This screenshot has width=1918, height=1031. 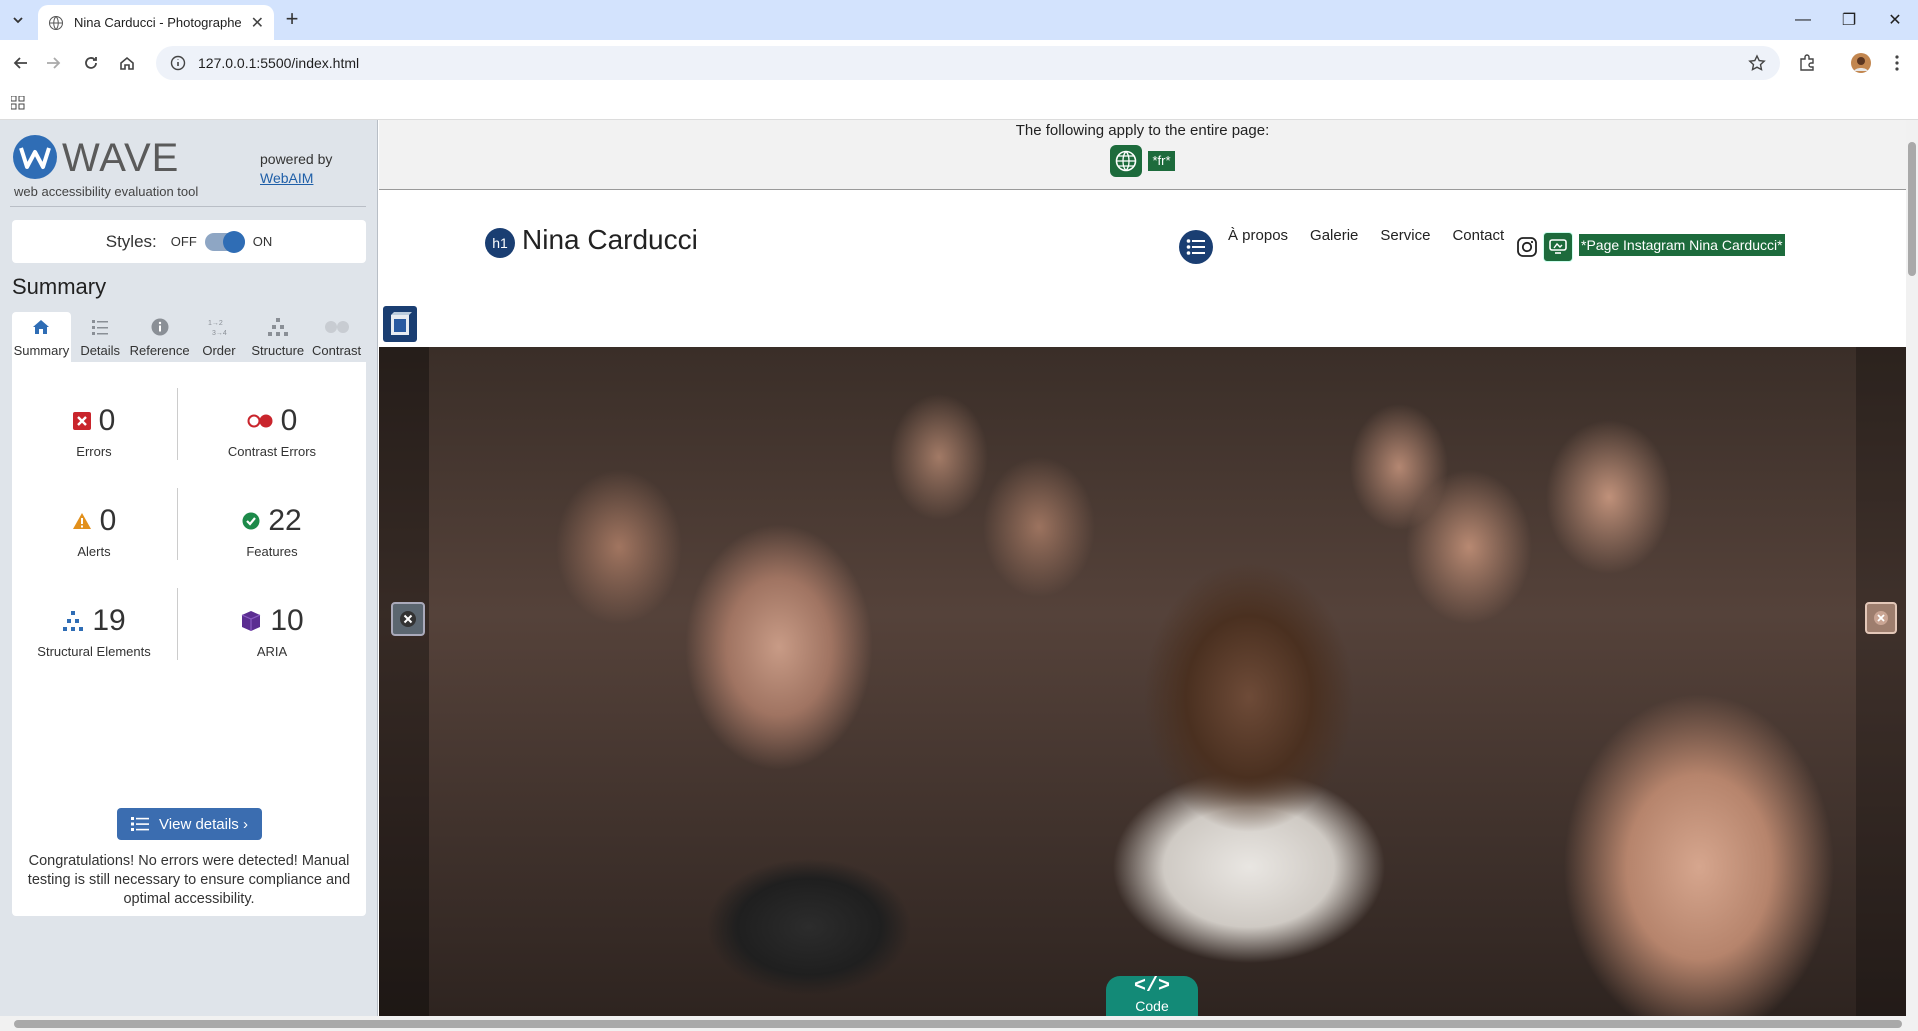 What do you see at coordinates (1881, 618) in the screenshot?
I see `carousel-next-button` at bounding box center [1881, 618].